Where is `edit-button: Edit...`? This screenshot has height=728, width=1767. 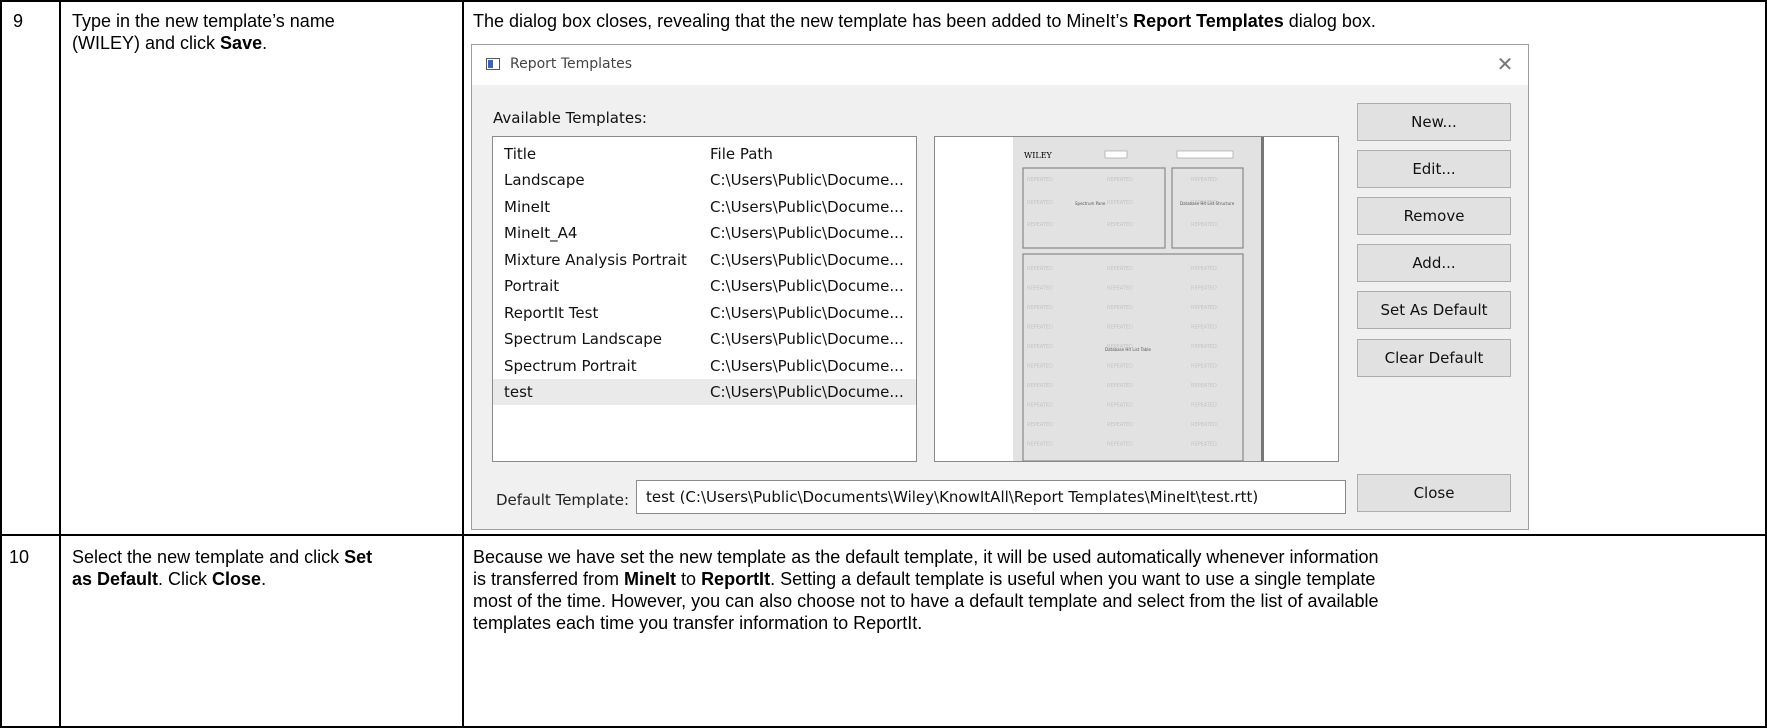
edit-button: Edit... is located at coordinates (1434, 169).